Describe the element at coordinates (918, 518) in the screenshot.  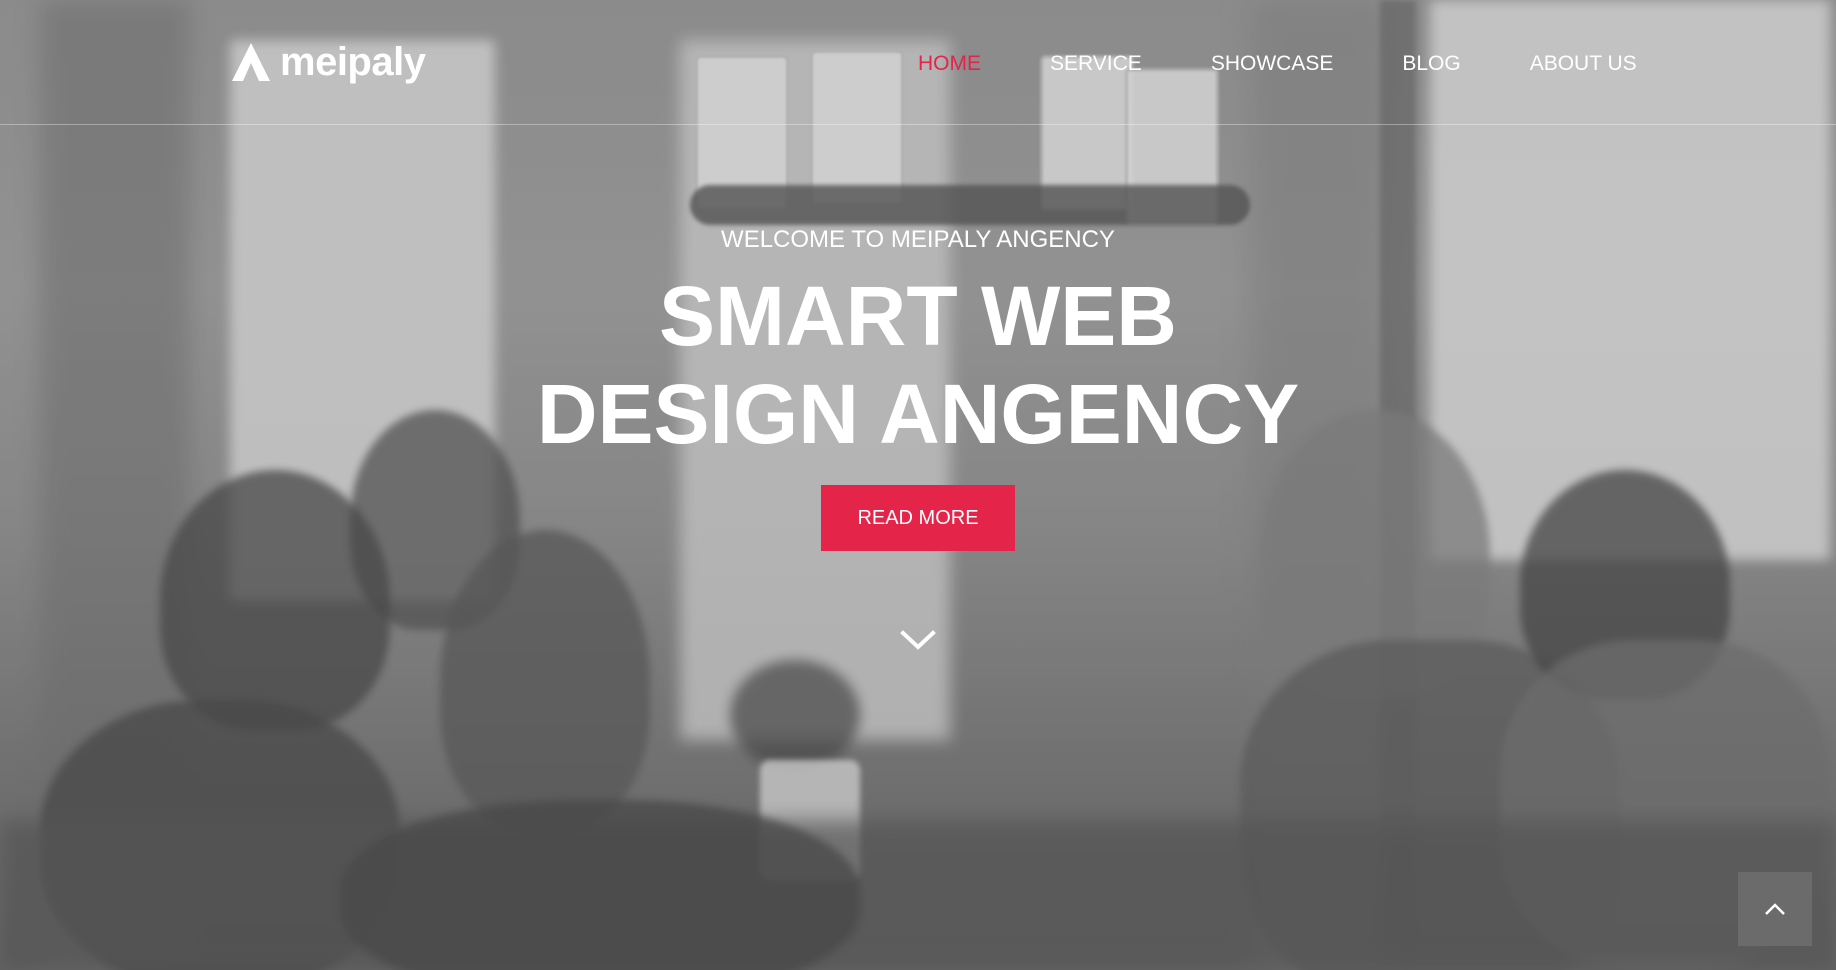
I see `read-more-button: READ MORE` at that location.